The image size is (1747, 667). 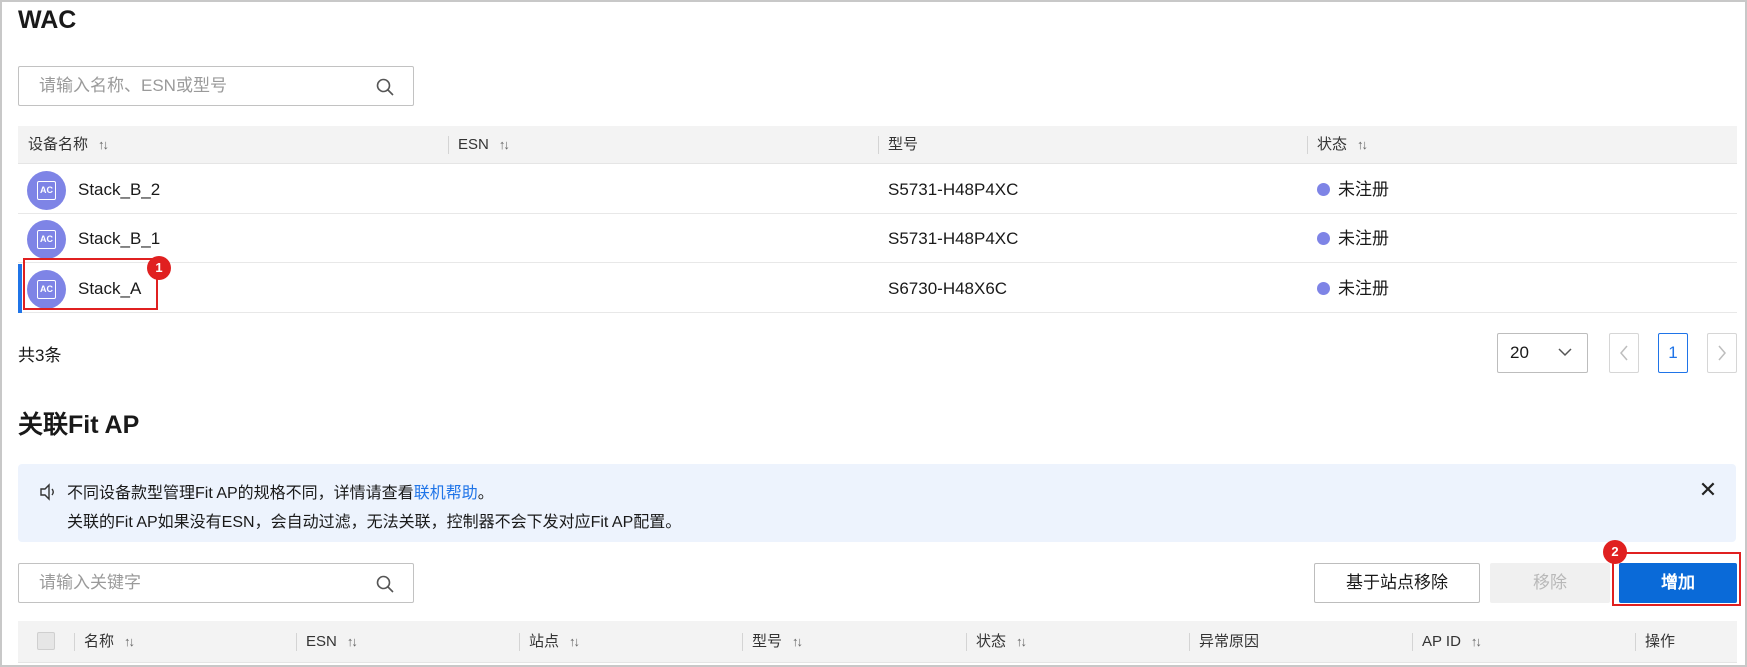 What do you see at coordinates (47, 20) in the screenshot?
I see `wac-section-title: WAC` at bounding box center [47, 20].